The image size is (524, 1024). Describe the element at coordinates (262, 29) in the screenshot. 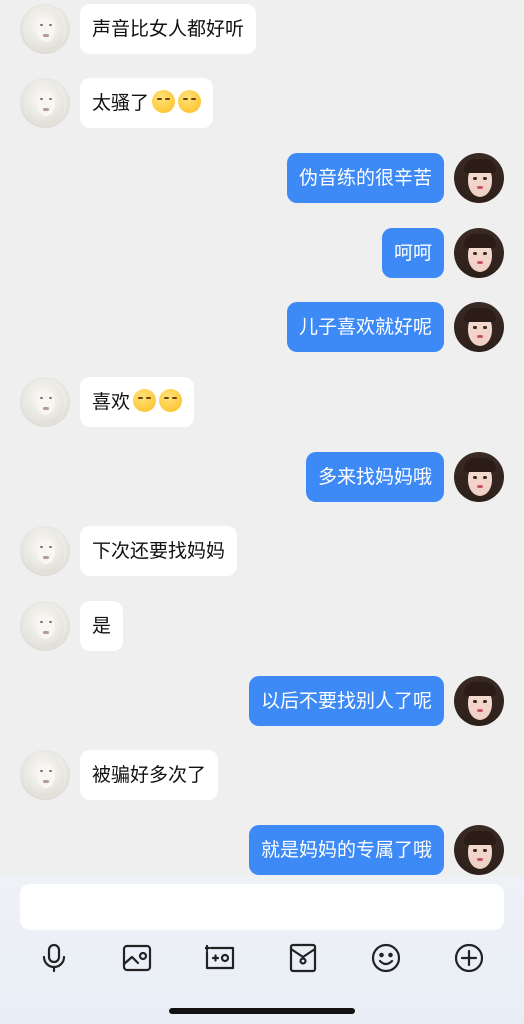

I see `message-row: 声音比女人都好听` at that location.